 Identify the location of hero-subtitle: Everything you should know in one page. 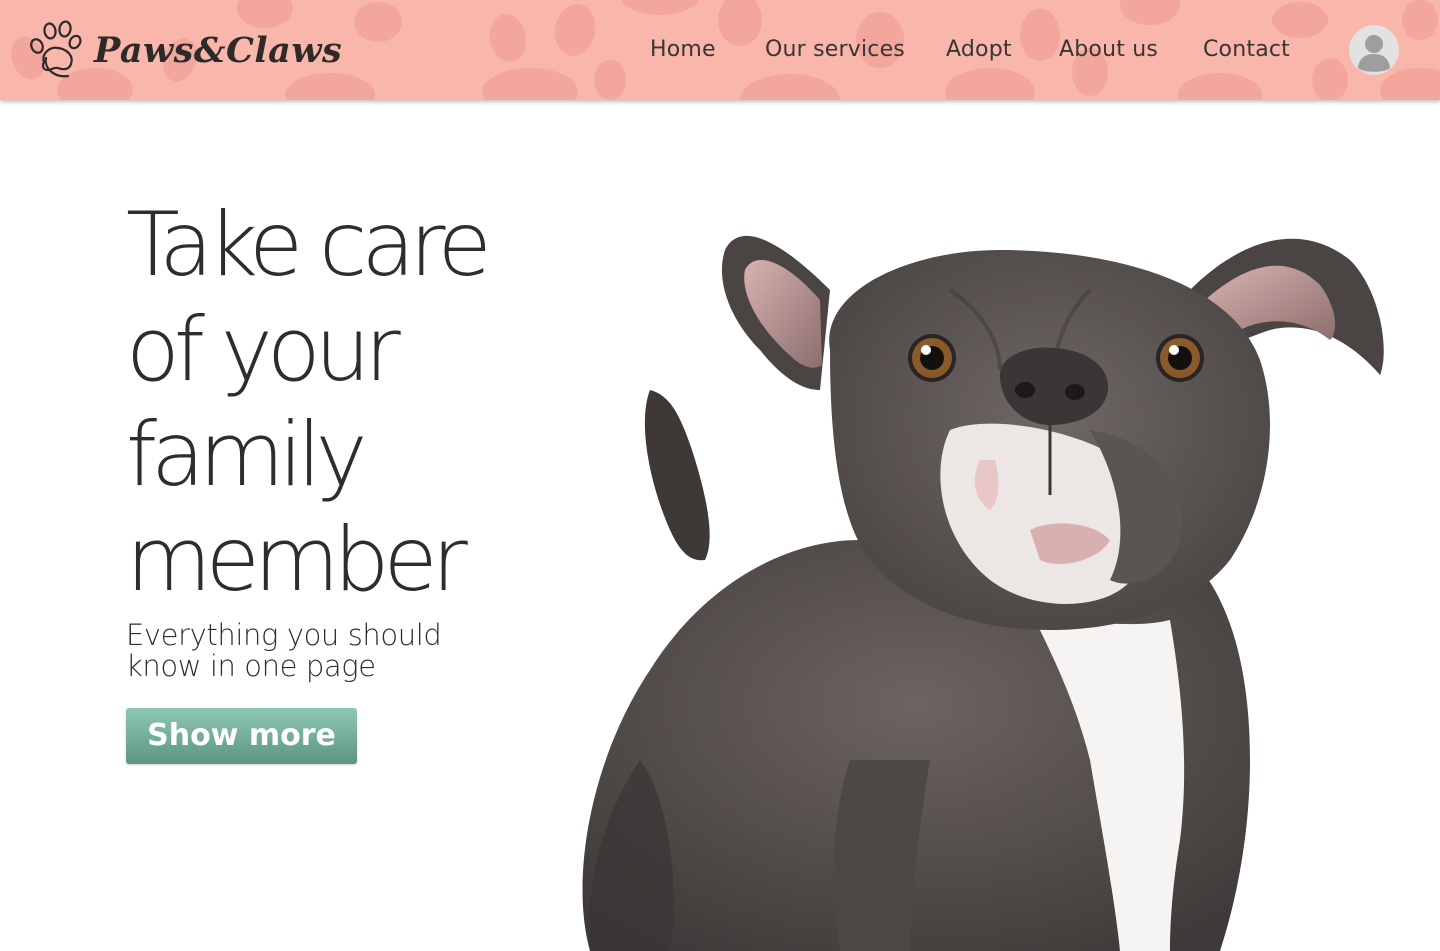
(284, 650).